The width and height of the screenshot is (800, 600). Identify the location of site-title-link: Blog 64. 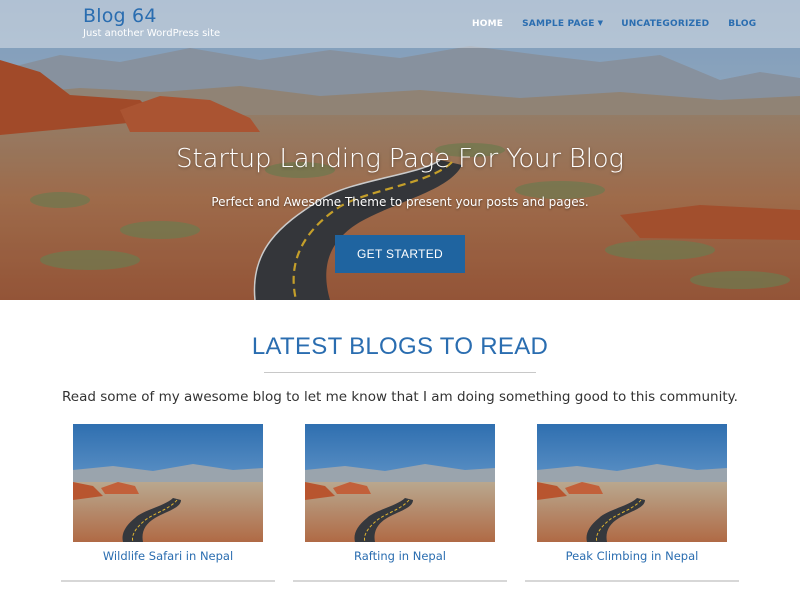
(151, 16).